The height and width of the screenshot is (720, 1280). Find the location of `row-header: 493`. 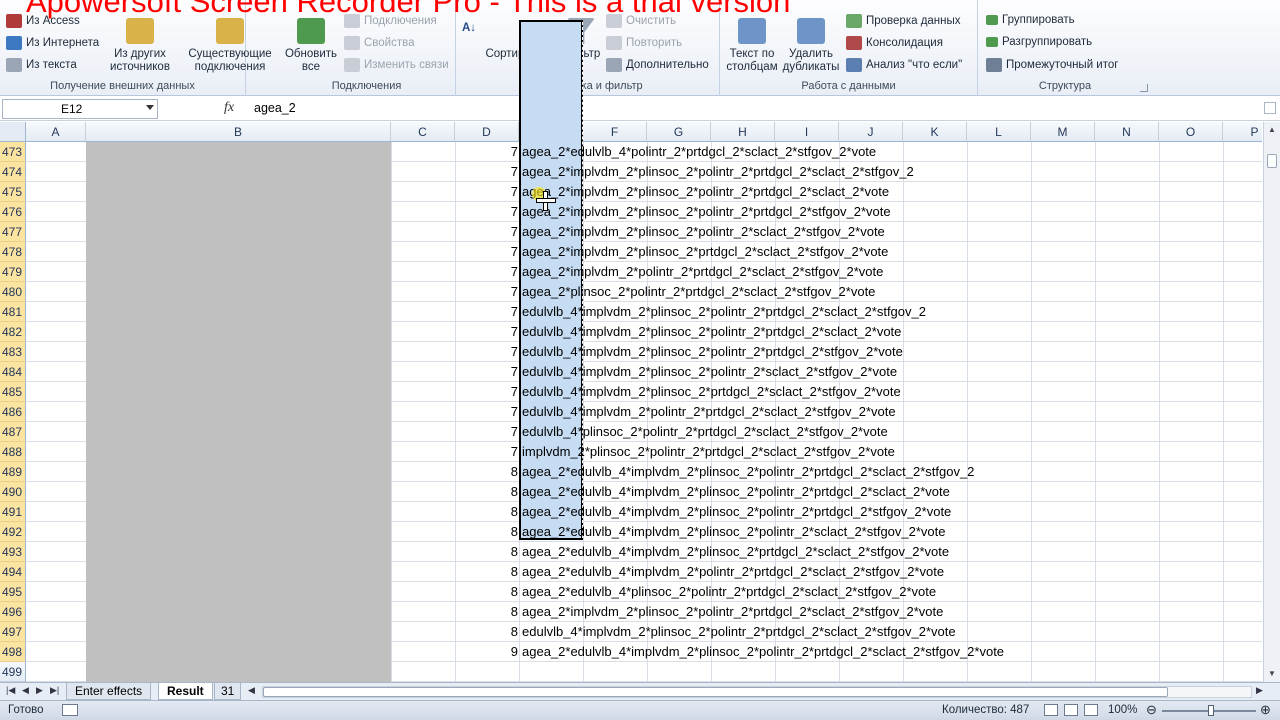

row-header: 493 is located at coordinates (13, 552).